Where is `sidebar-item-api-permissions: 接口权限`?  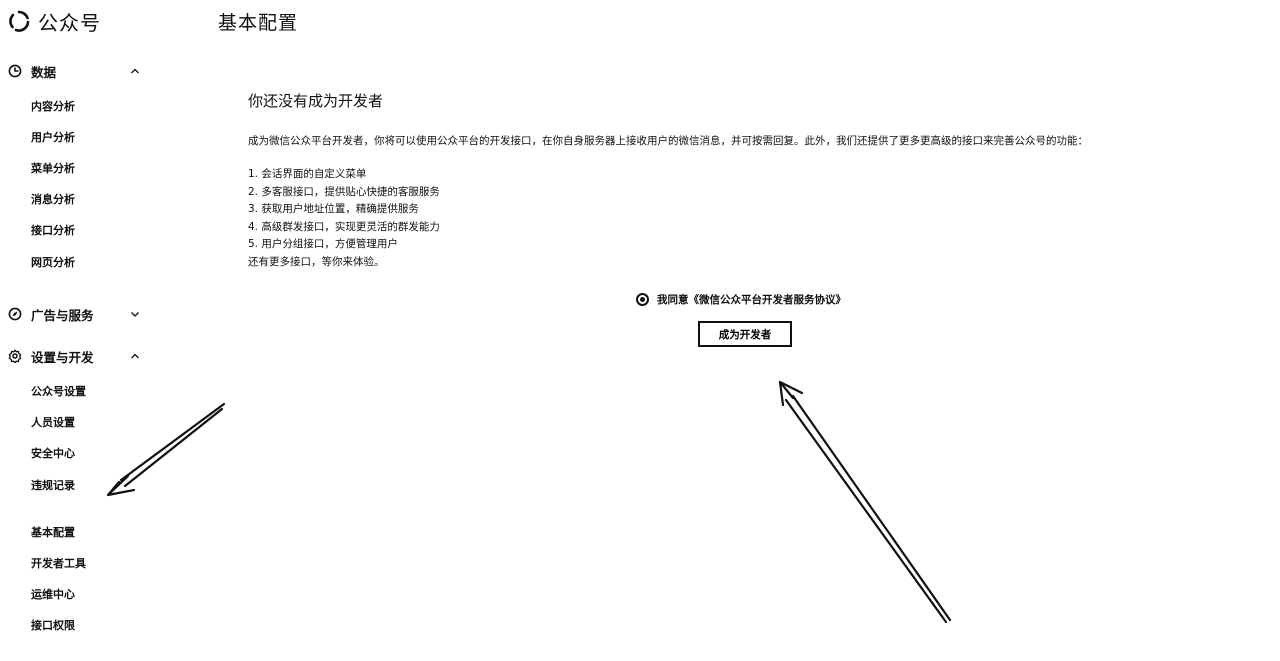 sidebar-item-api-permissions: 接口权限 is located at coordinates (53, 626).